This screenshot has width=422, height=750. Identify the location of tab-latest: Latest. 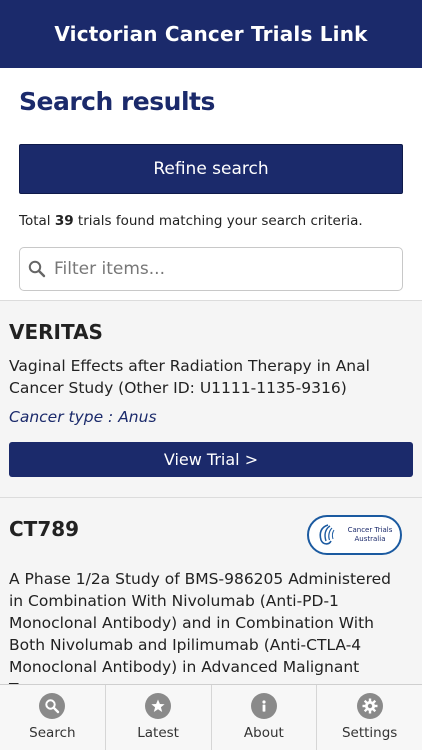
(159, 717).